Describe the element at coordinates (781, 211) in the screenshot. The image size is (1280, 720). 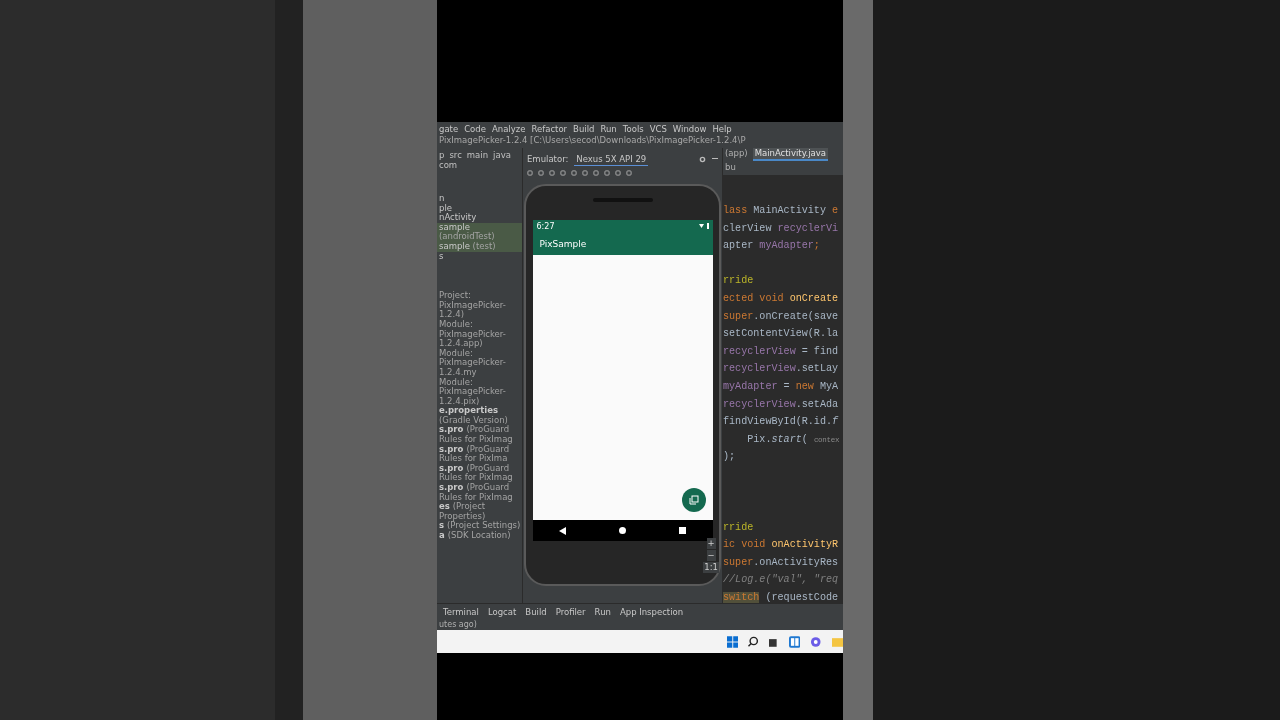
I see `code-line: lass MainActivity e` at that location.